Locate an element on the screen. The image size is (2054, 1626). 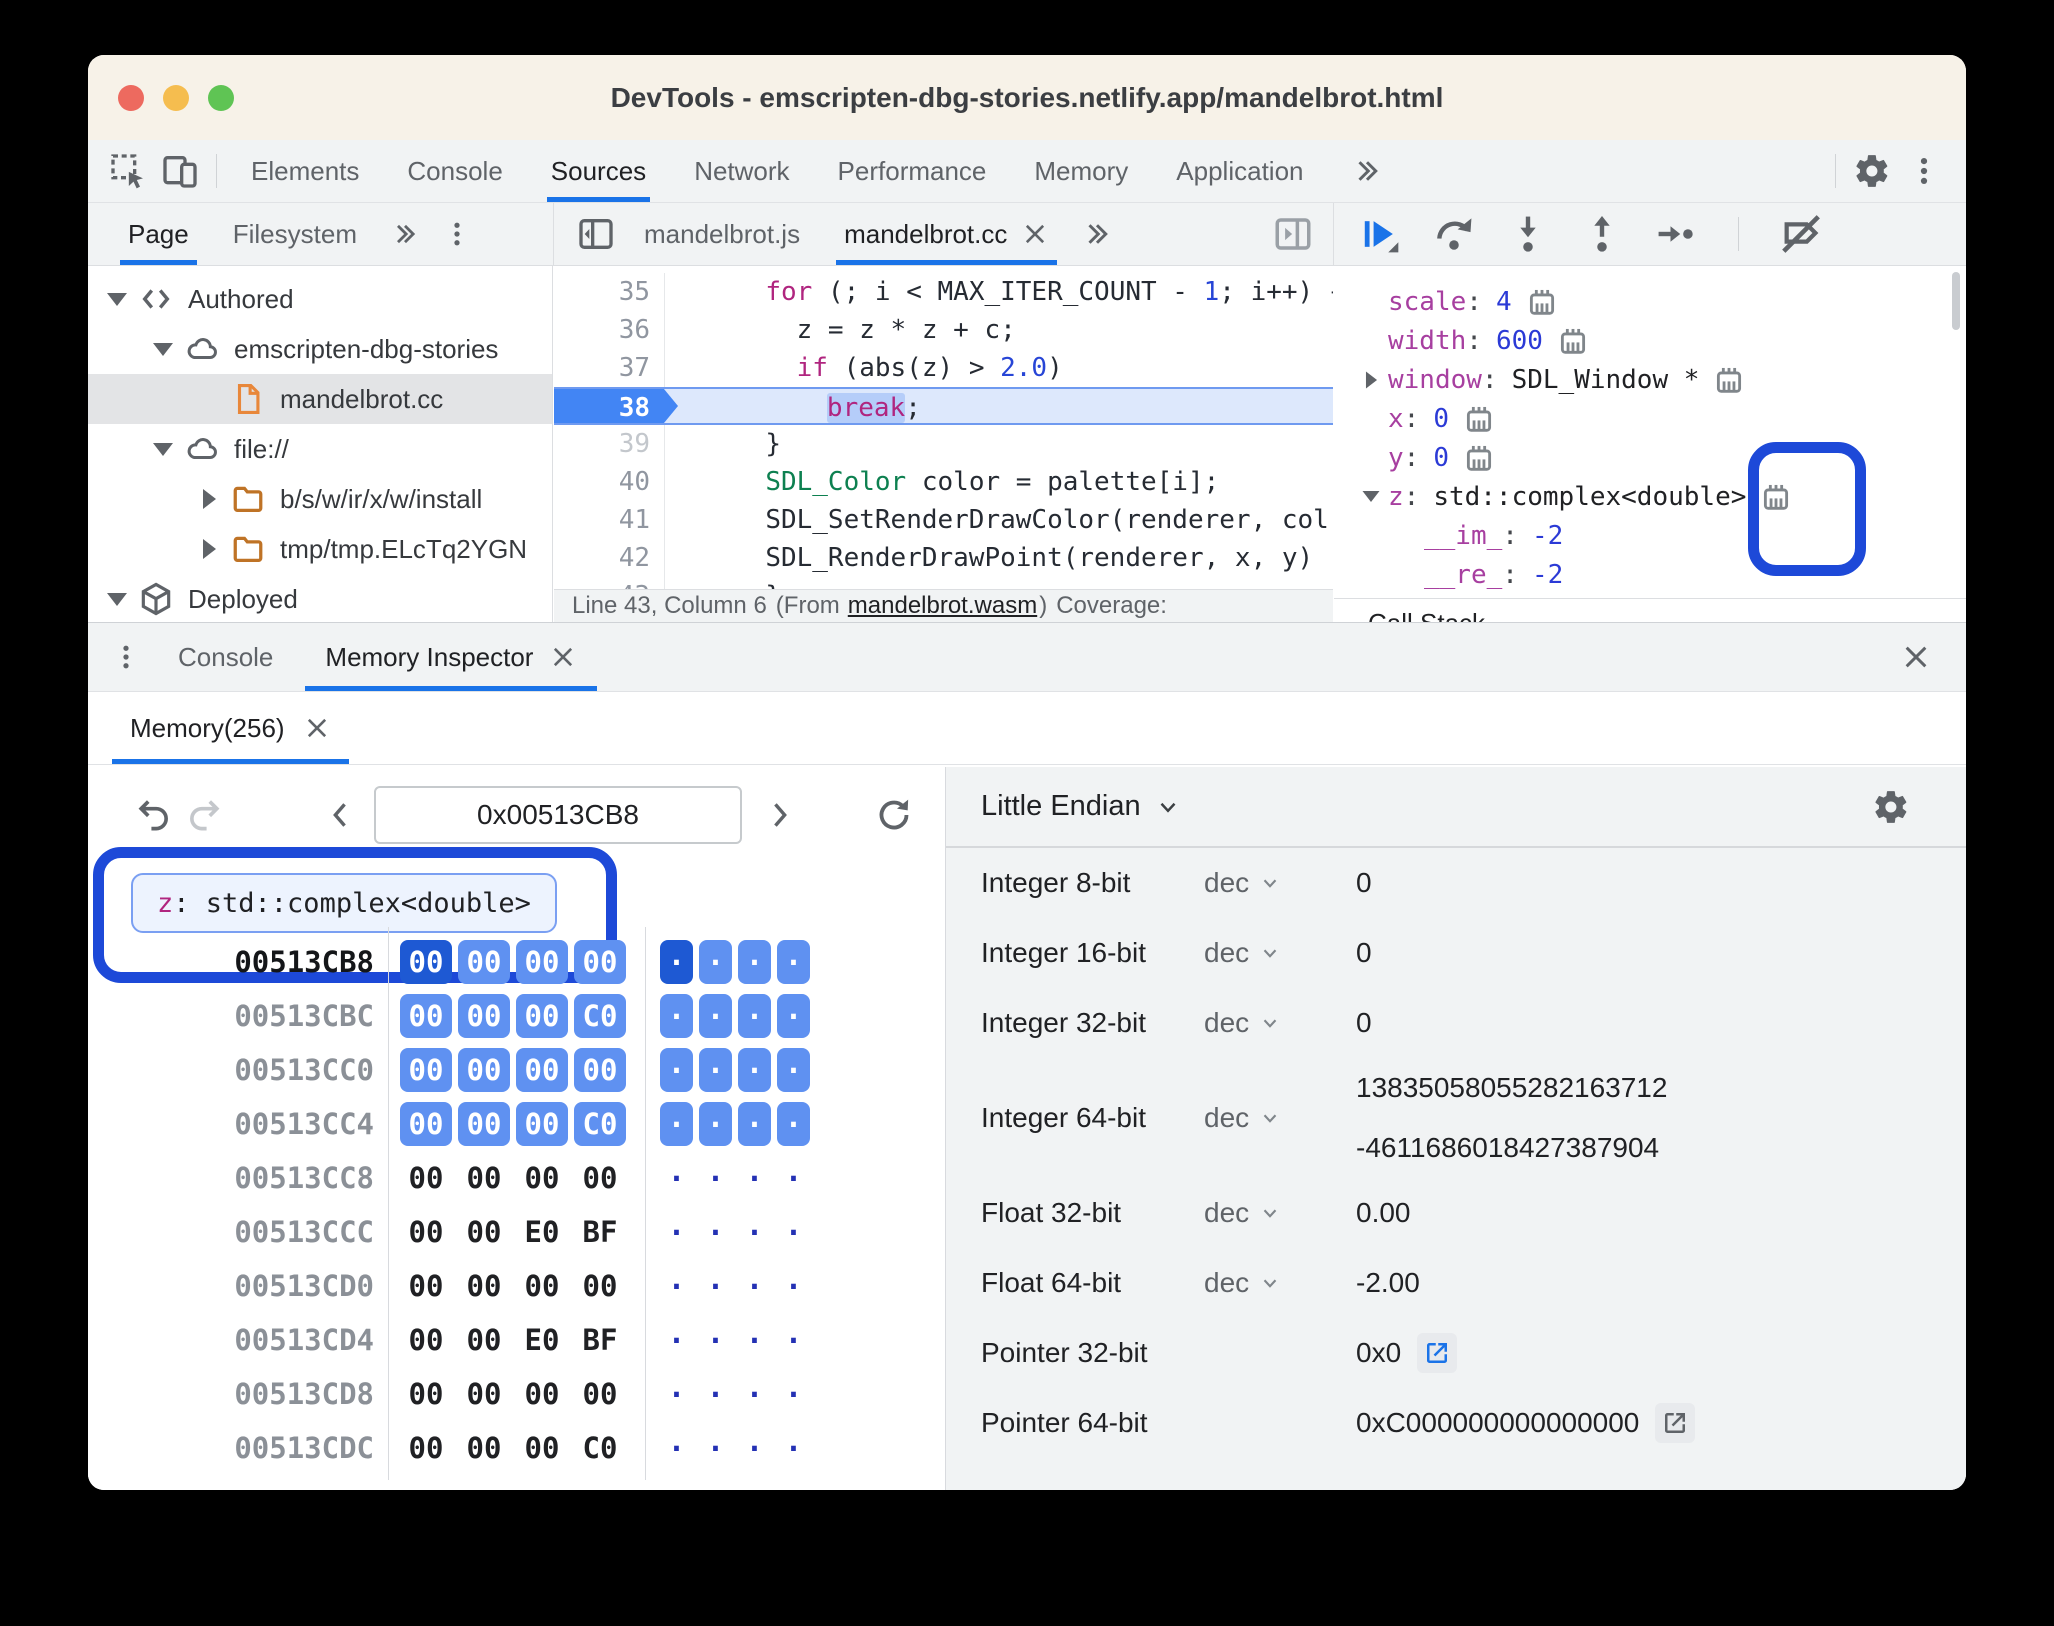
line-number-37: 37 is located at coordinates (609, 368).